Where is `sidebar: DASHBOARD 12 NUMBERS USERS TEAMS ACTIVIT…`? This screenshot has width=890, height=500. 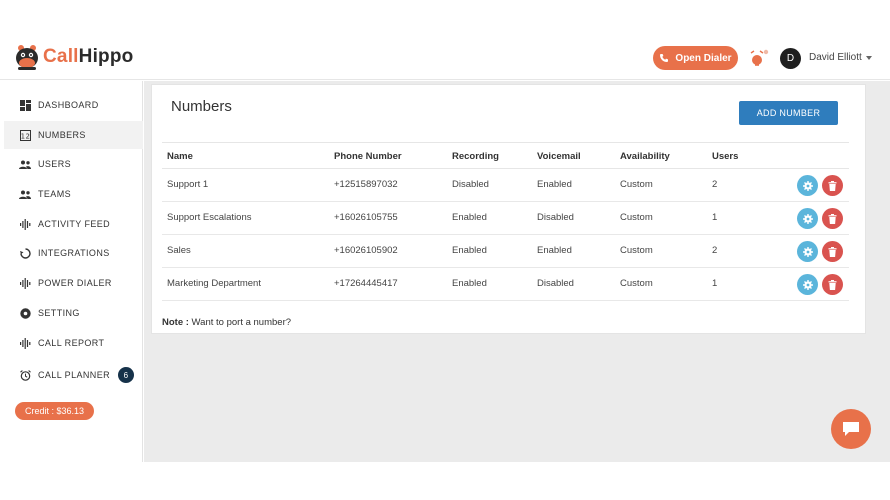 sidebar: DASHBOARD 12 NUMBERS USERS TEAMS ACTIVIT… is located at coordinates (71, 271).